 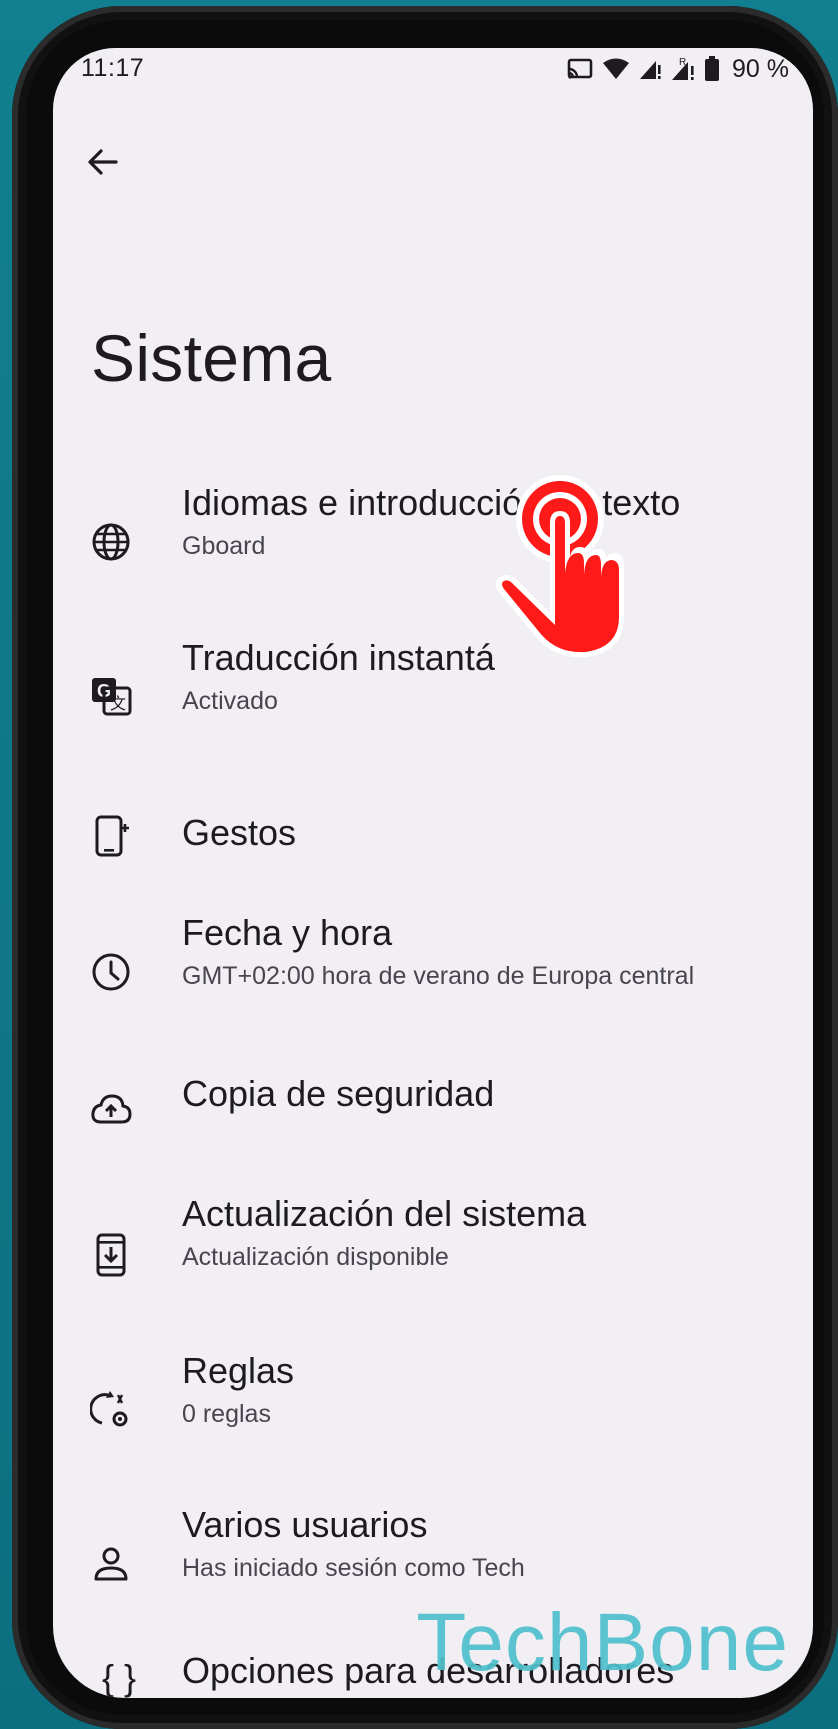 I want to click on back-button, so click(x=103, y=164).